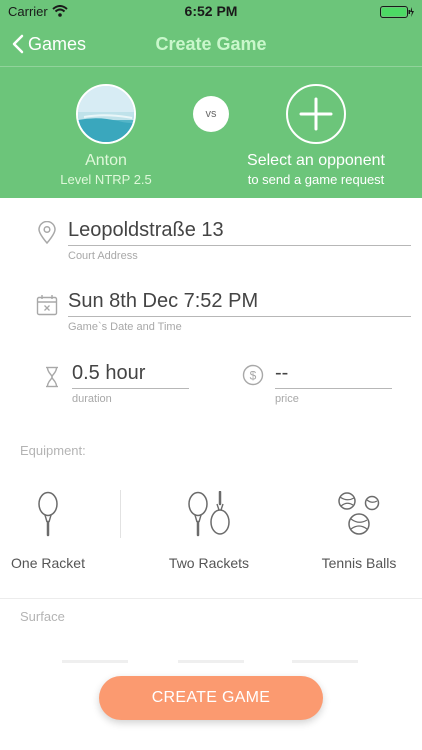 This screenshot has width=422, height=750. What do you see at coordinates (125, 327) in the screenshot?
I see `date-time-caption: Game`s Date and Time` at bounding box center [125, 327].